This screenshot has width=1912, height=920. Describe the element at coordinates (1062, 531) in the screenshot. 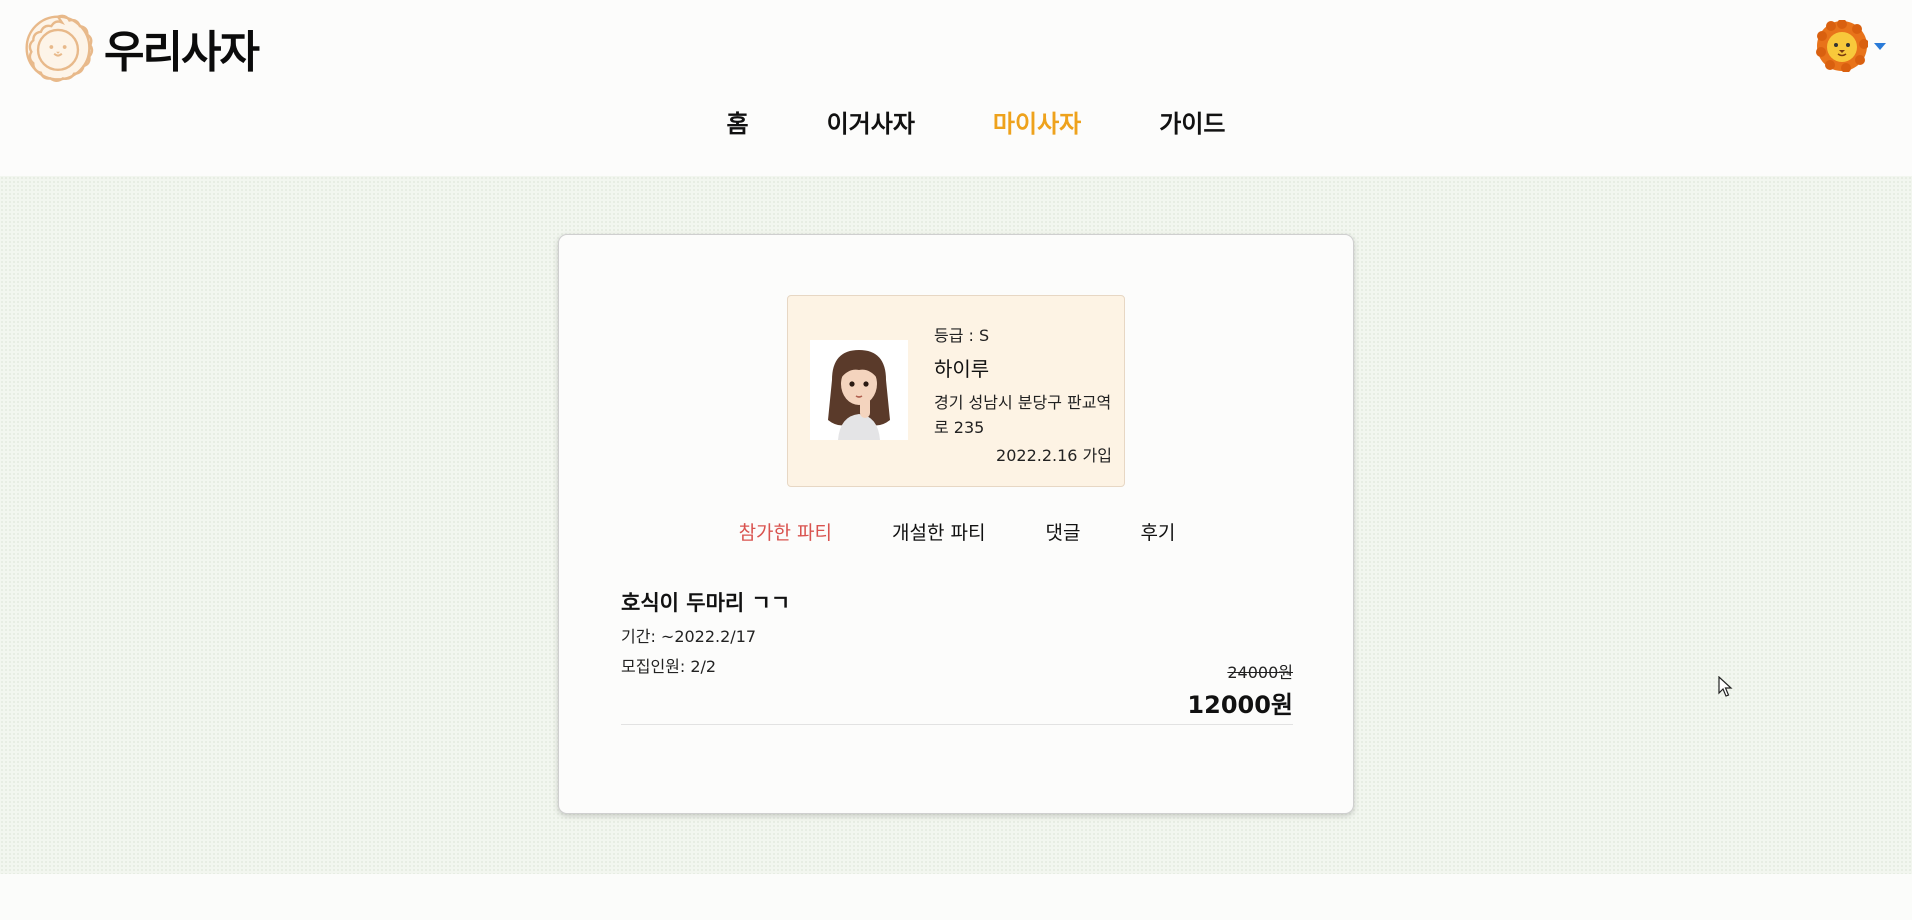

I see `tab-comments: 댓글` at that location.